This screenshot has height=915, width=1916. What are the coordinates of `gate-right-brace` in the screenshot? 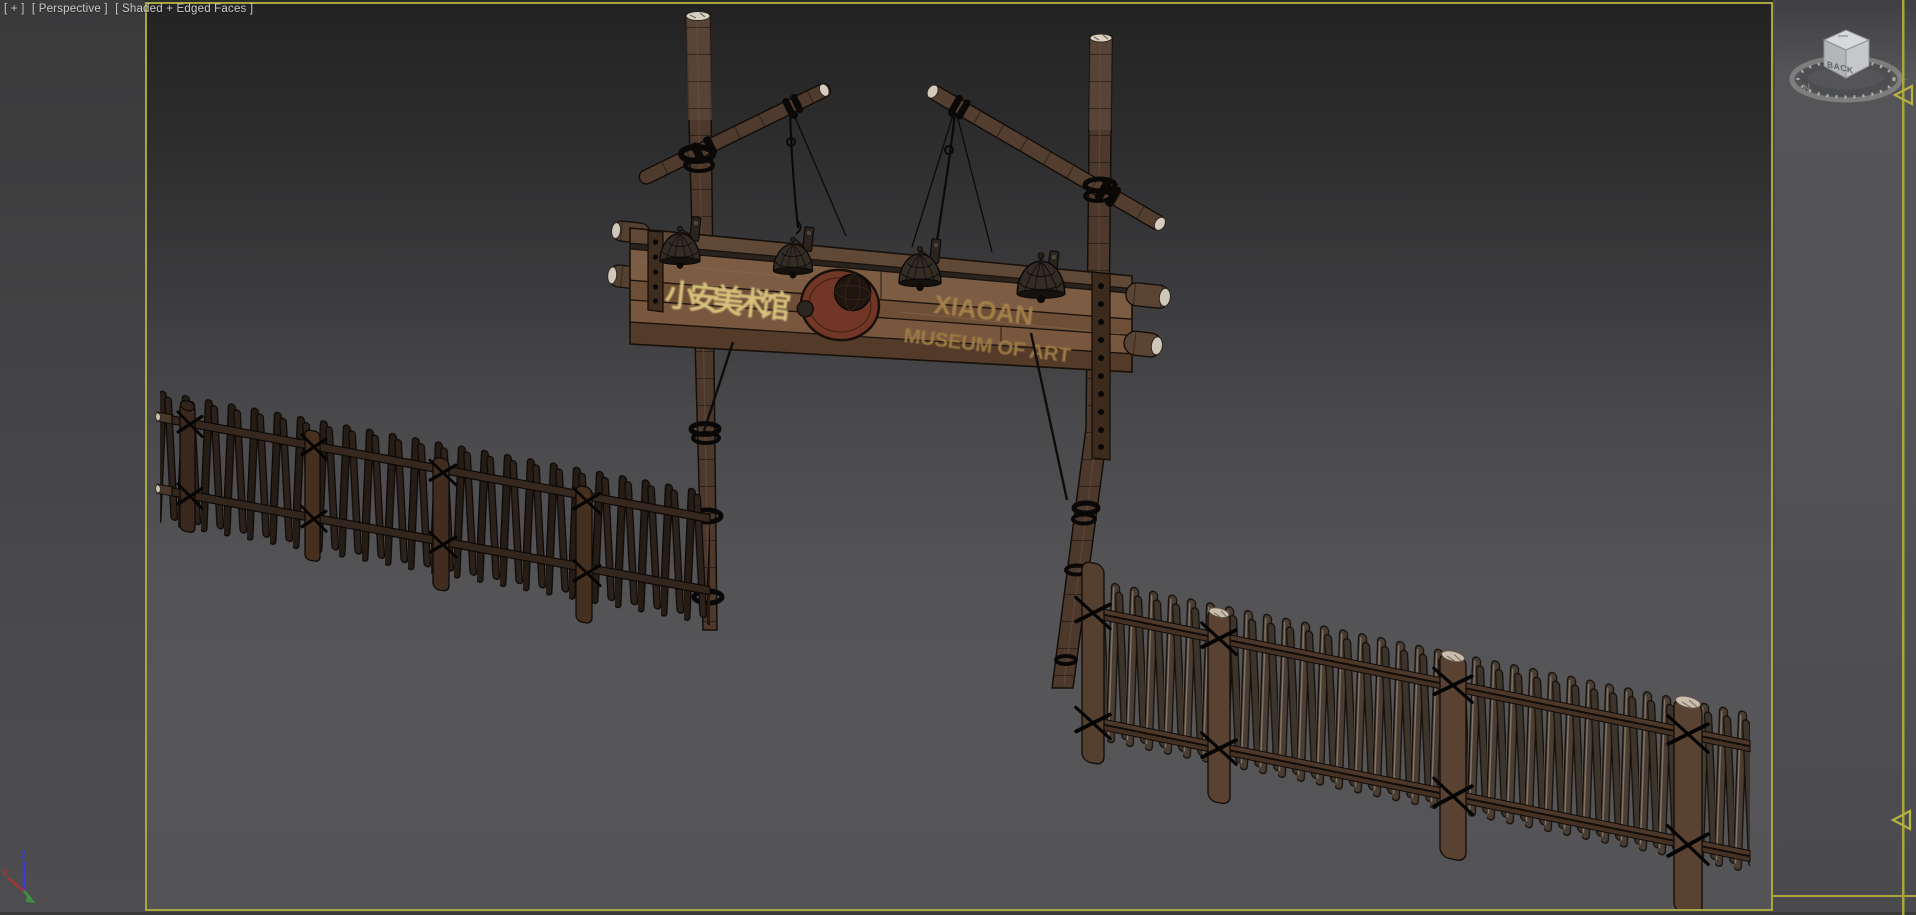 It's located at (1046, 158).